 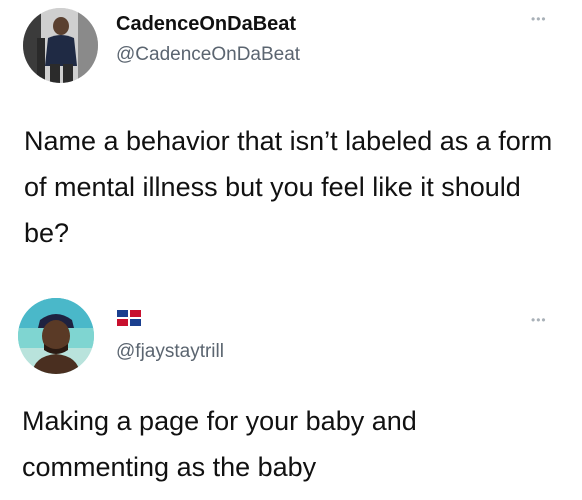 What do you see at coordinates (208, 55) in the screenshot?
I see `user-handle: @CadenceOnDaBeat` at bounding box center [208, 55].